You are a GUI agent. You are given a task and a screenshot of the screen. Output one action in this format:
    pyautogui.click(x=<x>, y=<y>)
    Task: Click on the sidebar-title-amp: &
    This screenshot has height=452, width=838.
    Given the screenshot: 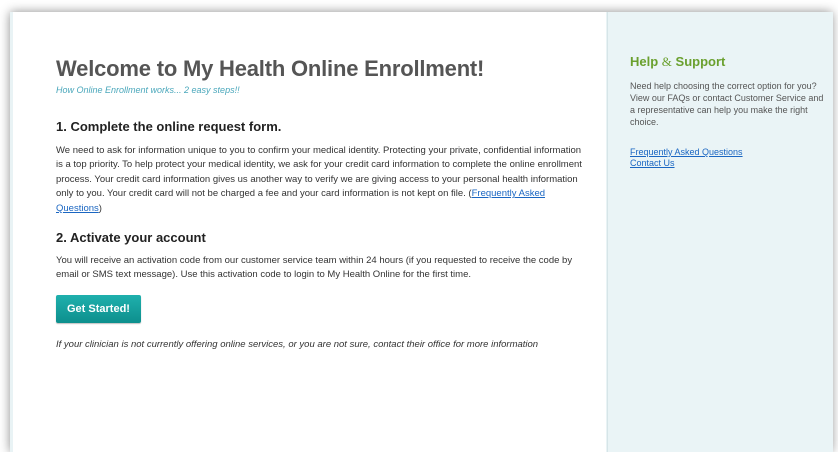 What is the action you would take?
    pyautogui.click(x=666, y=61)
    